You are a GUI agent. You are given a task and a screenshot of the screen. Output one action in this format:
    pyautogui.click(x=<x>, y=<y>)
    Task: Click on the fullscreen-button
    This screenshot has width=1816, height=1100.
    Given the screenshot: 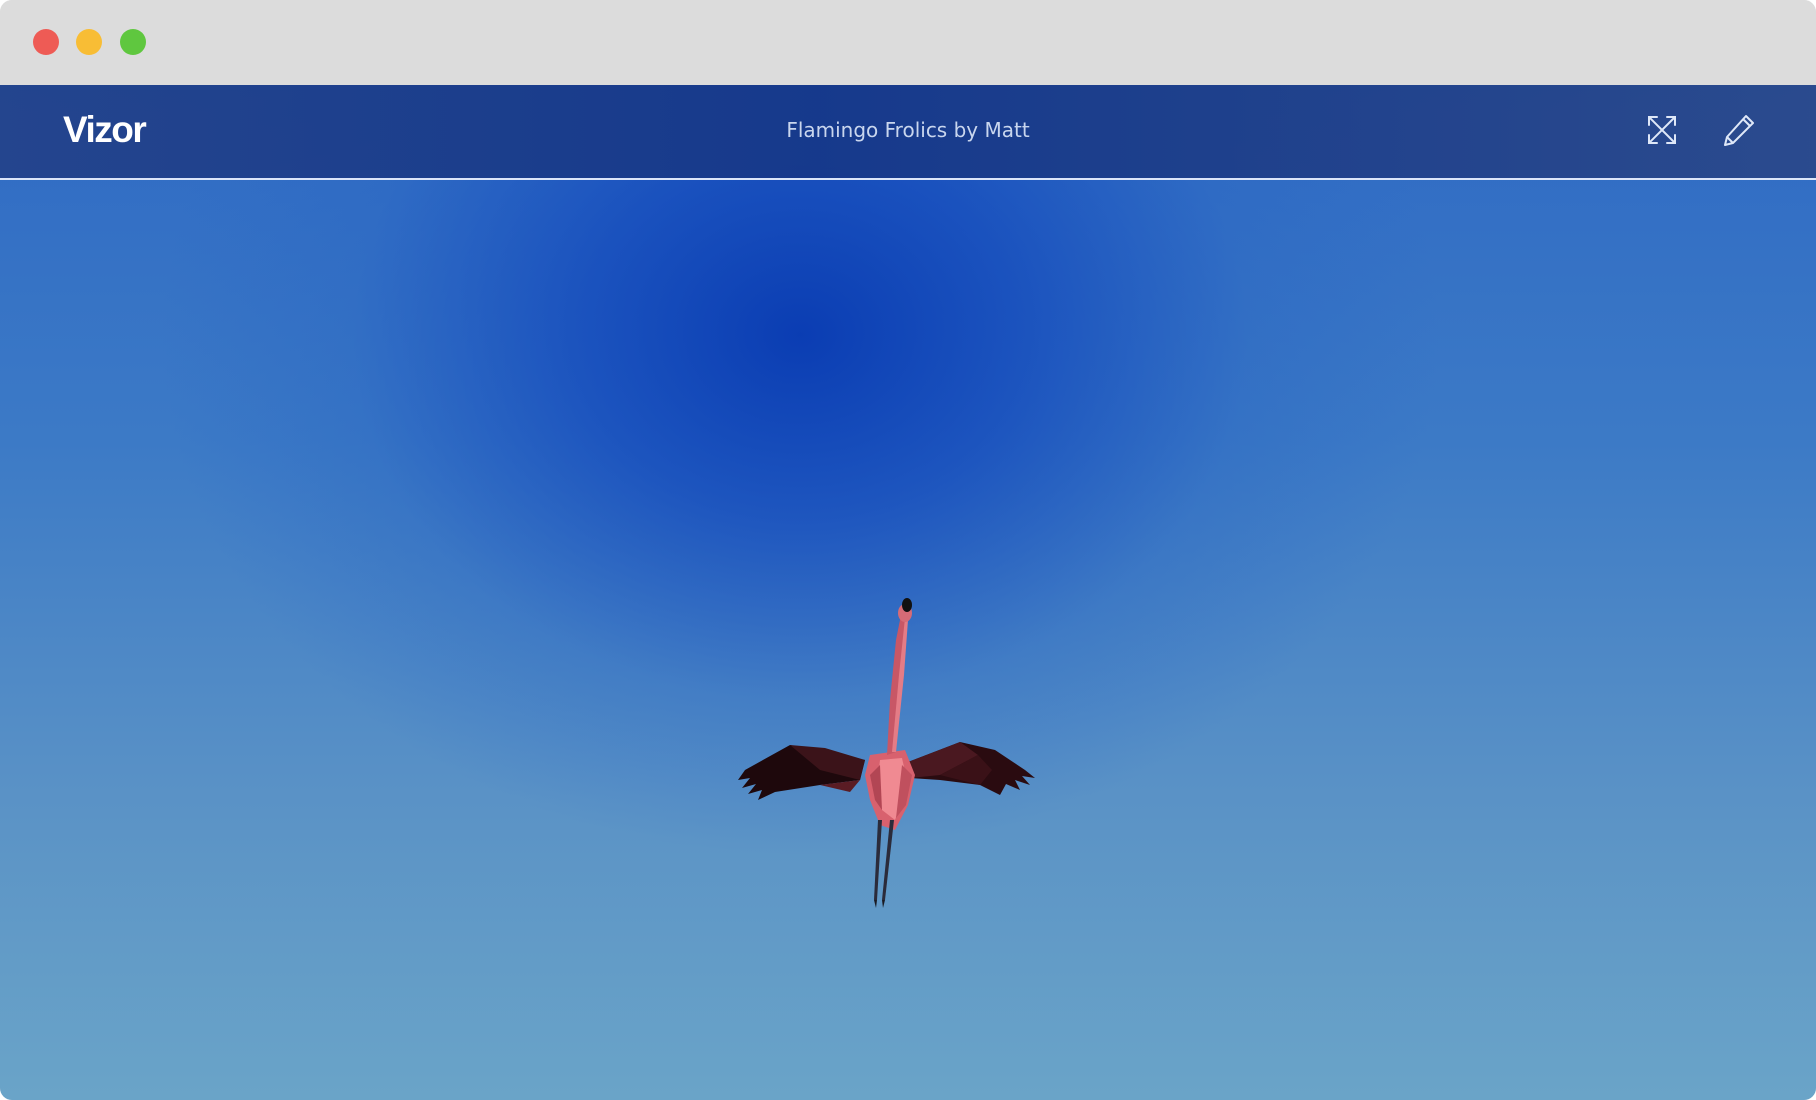 What is the action you would take?
    pyautogui.click(x=1662, y=130)
    